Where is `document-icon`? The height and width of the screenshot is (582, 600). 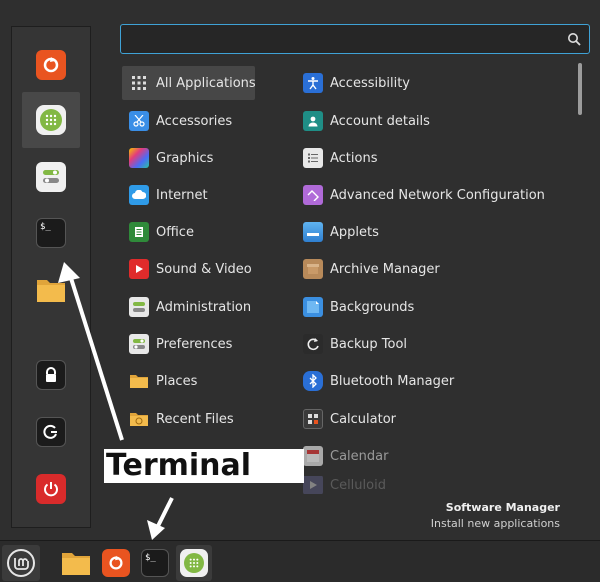
document-icon is located at coordinates (139, 232).